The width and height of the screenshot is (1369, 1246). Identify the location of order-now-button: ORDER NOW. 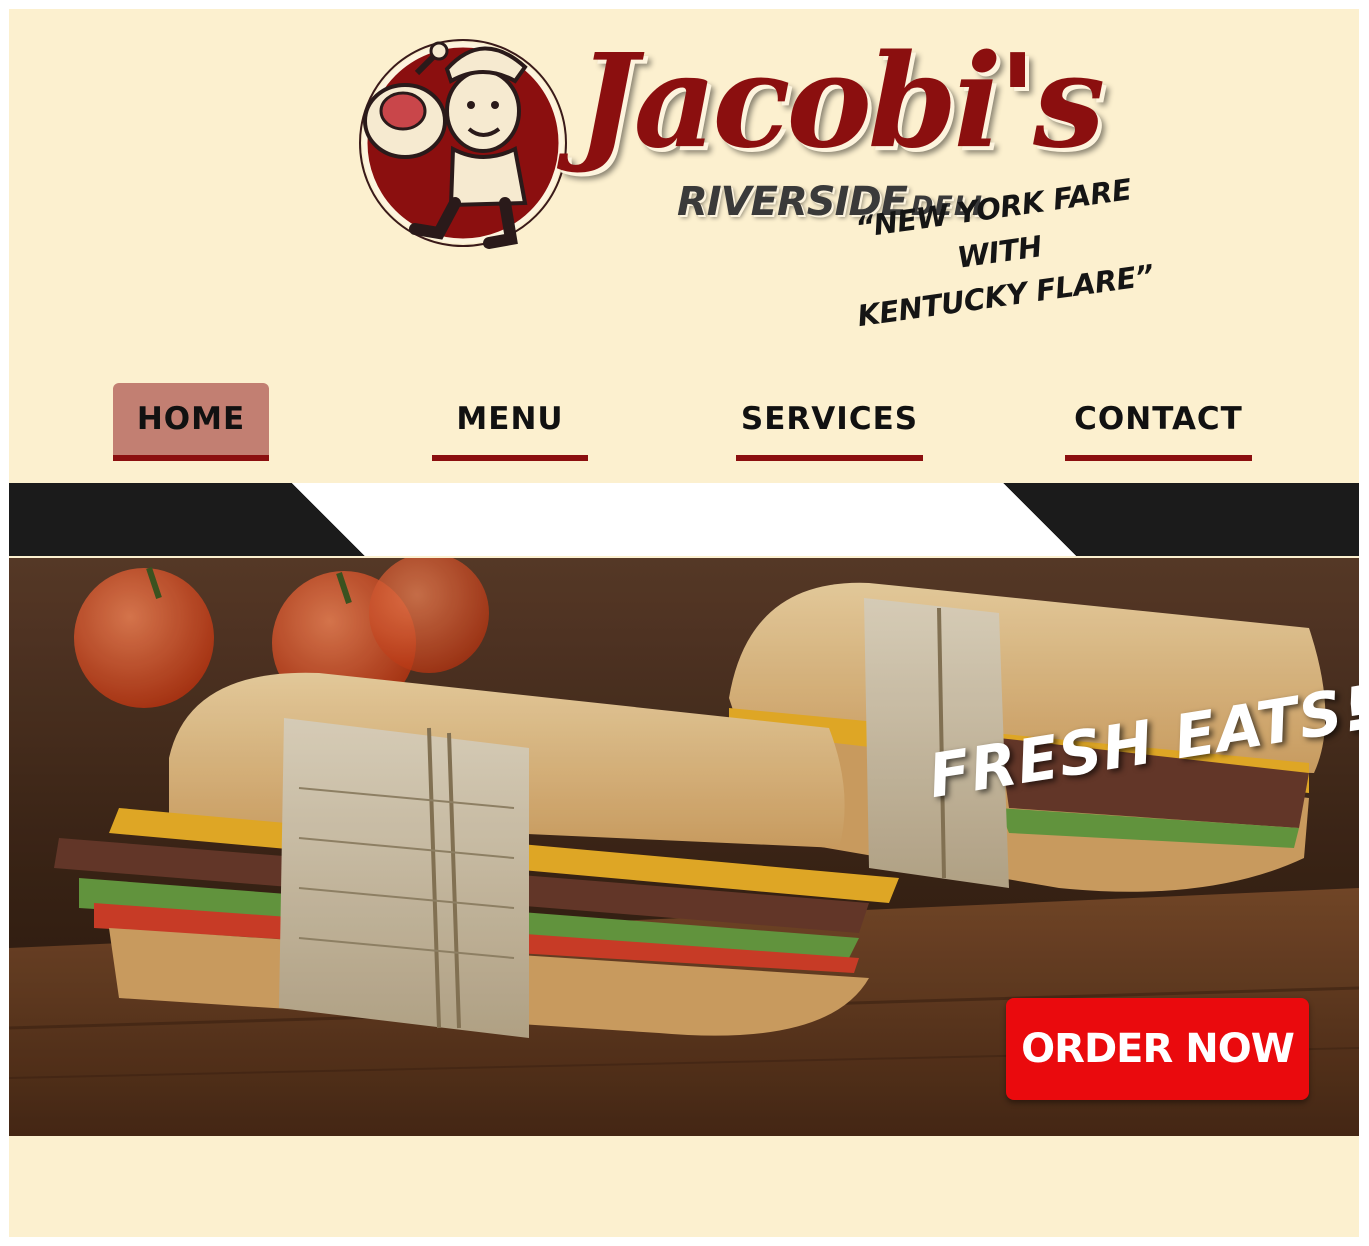
(1157, 1049).